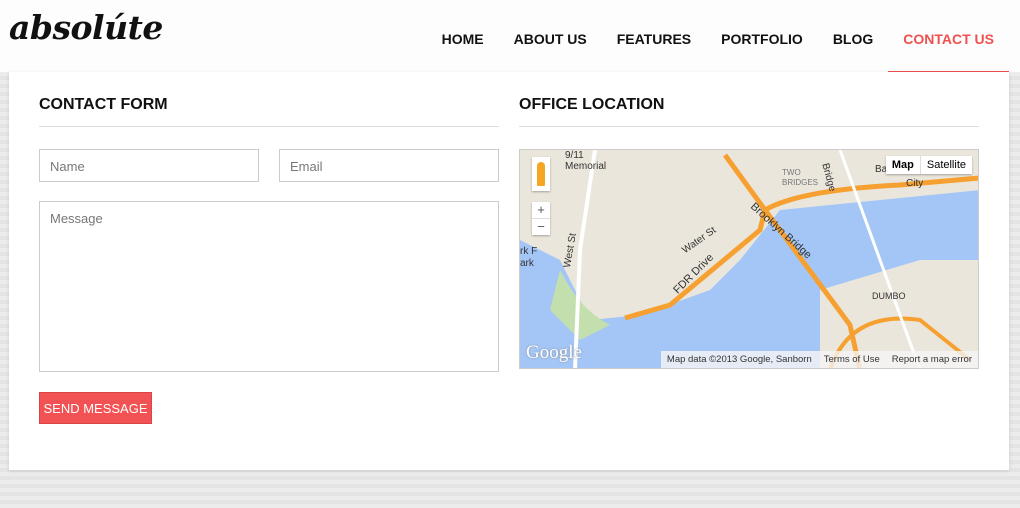 Image resolution: width=1020 pixels, height=508 pixels. Describe the element at coordinates (541, 210) in the screenshot. I see `zoom-in-button: +` at that location.